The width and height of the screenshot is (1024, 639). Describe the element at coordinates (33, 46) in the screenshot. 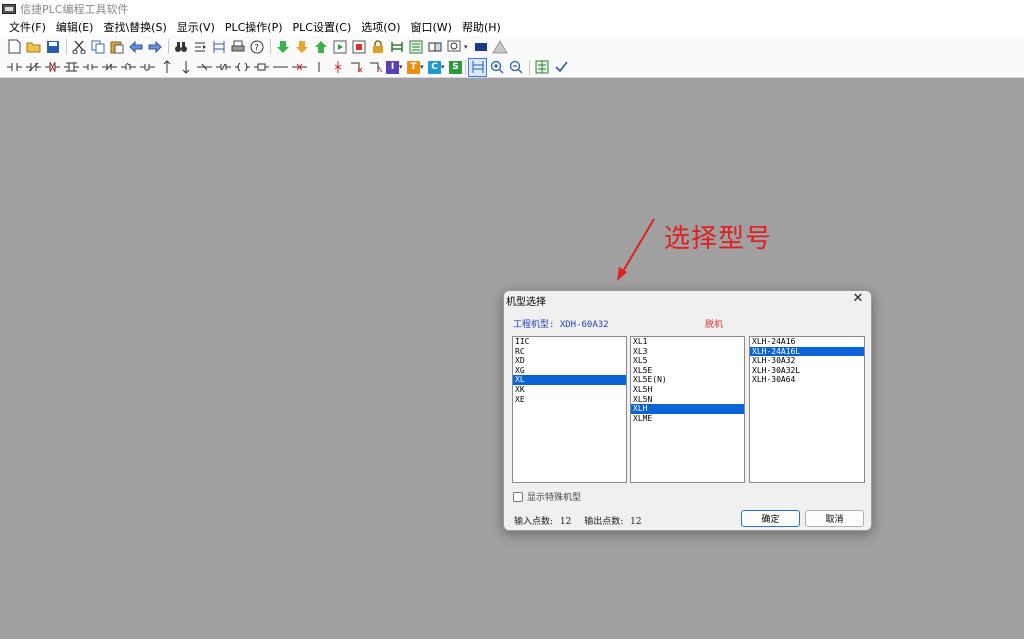

I see `open-folder-icon` at that location.